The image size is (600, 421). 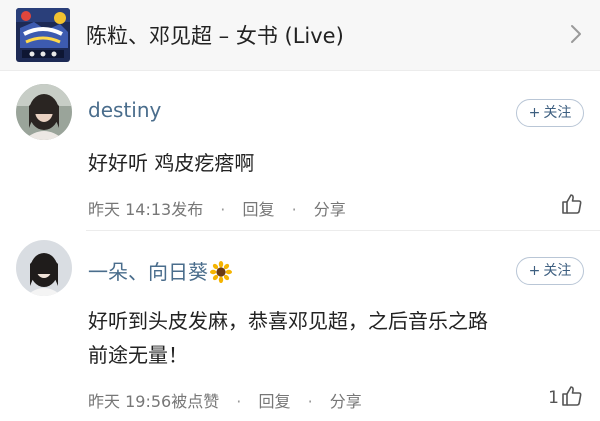 I want to click on comment-timestamp: 昨天 14:13发布, so click(x=146, y=209).